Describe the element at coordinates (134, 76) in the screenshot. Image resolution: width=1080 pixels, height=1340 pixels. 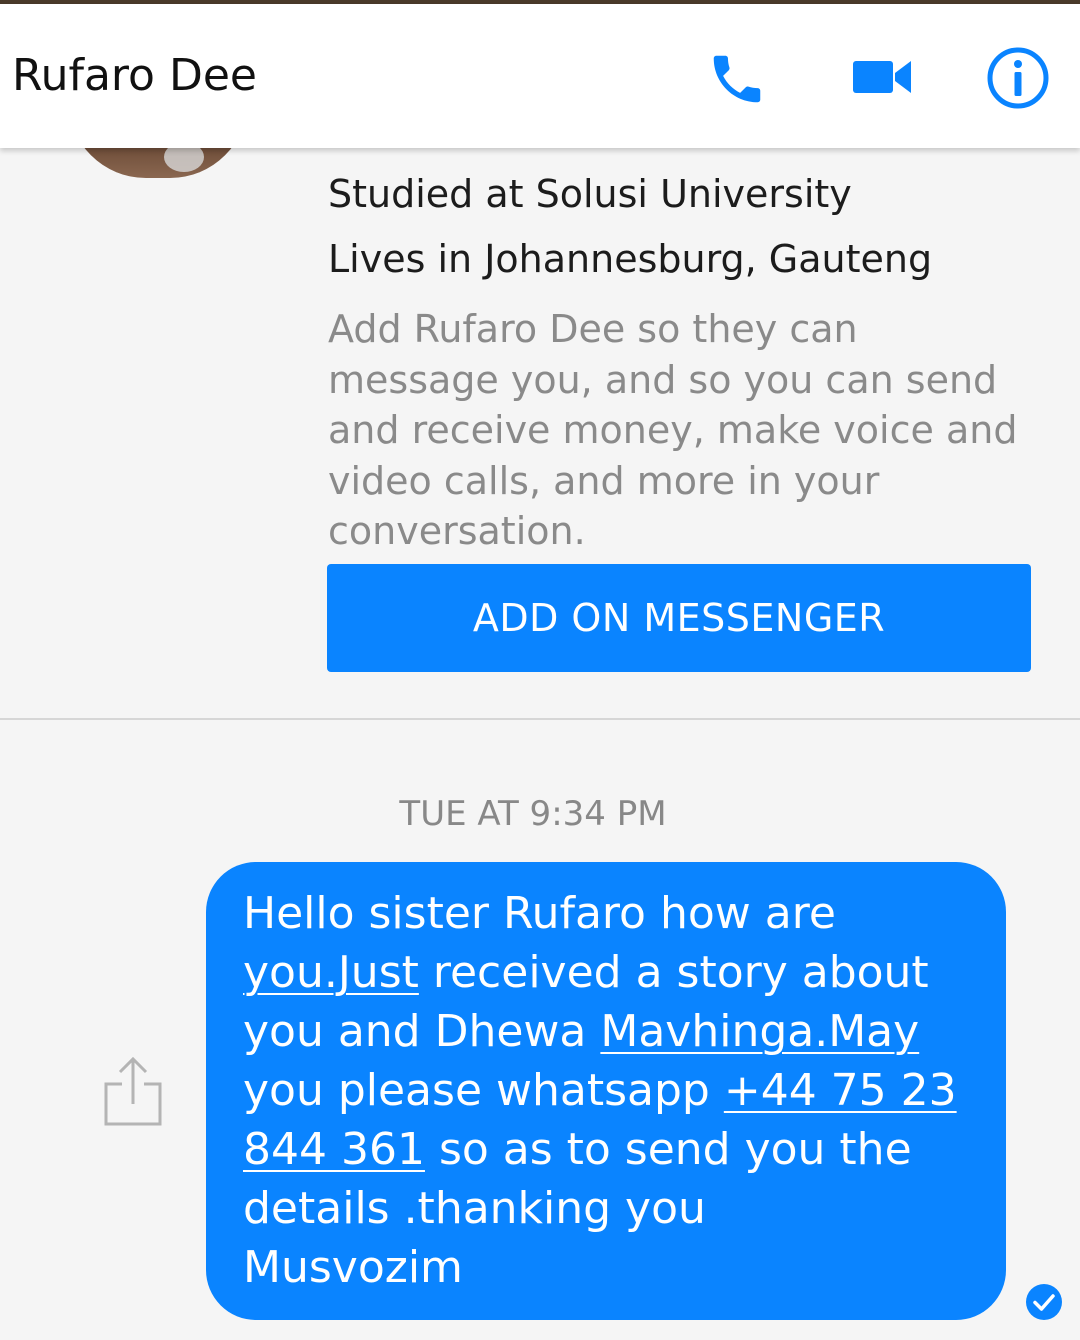
I see `contact-name: Rufaro Dee` at that location.